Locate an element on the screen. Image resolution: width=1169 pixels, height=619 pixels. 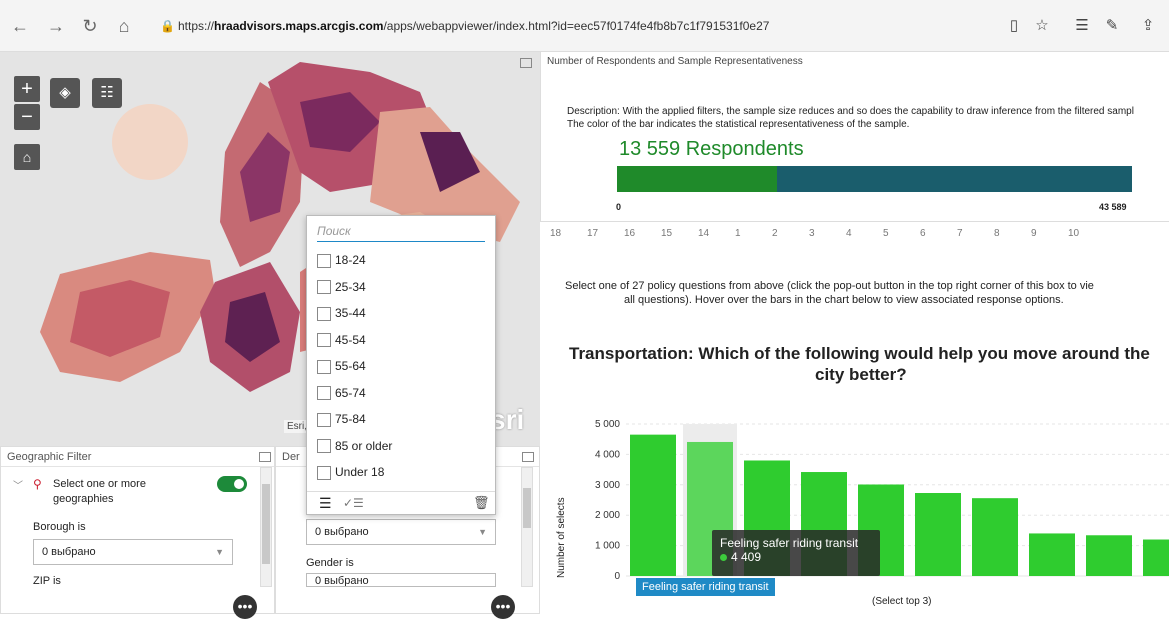
question-tab: 1 is located at coordinates (738, 233).